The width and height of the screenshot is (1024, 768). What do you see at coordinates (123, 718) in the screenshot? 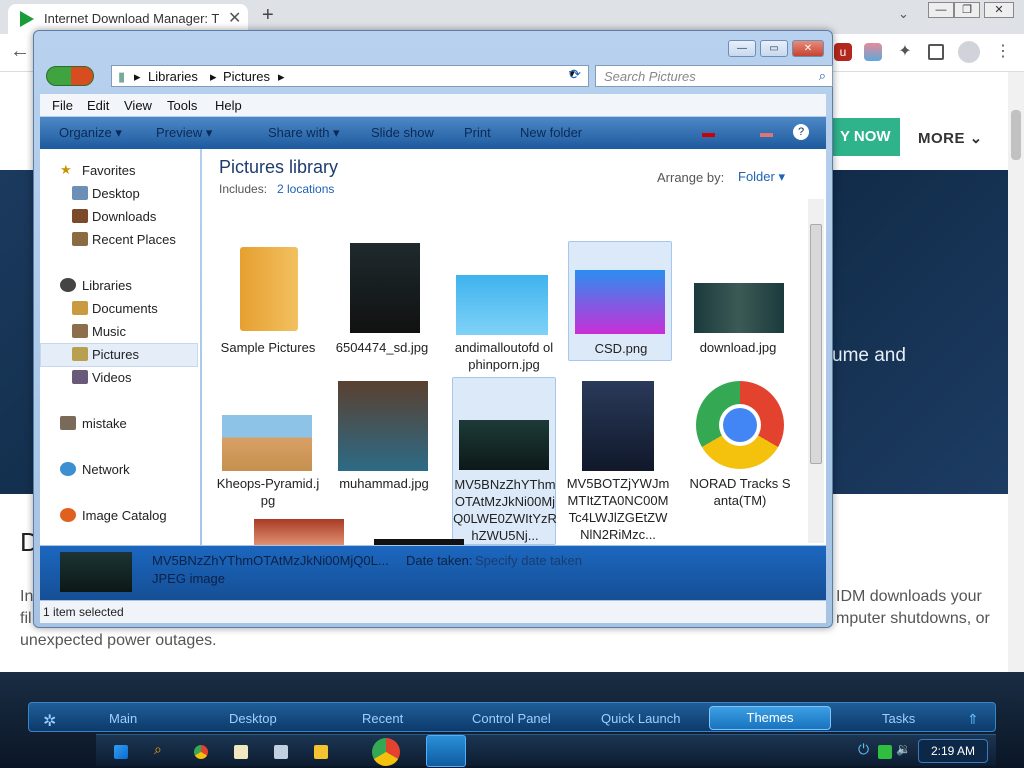
I see `launch-main: Main` at bounding box center [123, 718].